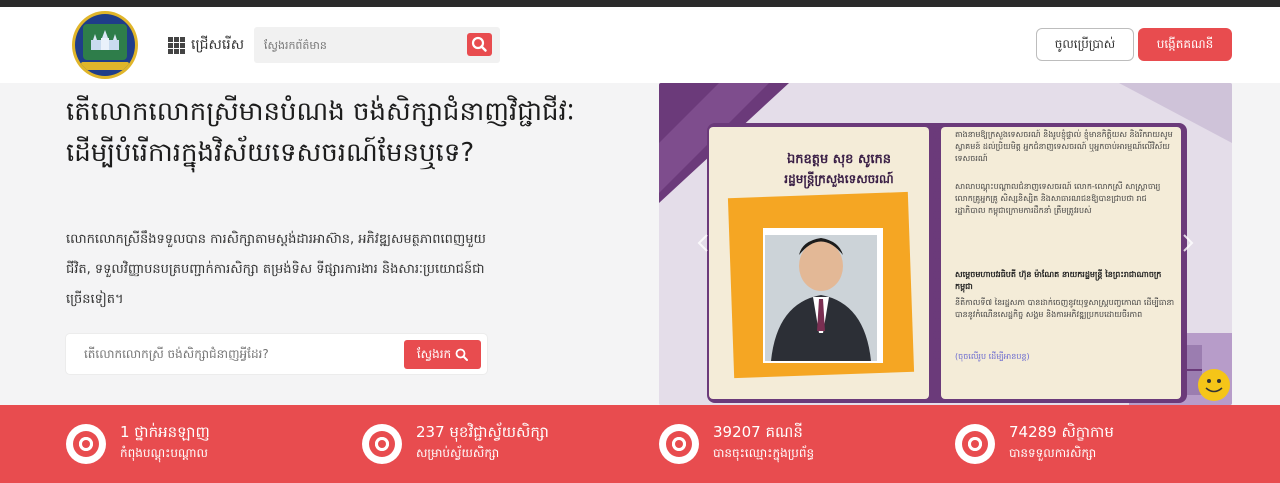 The width and height of the screenshot is (1280, 483). What do you see at coordinates (839, 179) in the screenshot?
I see `minister-title: រដ្ឋមន្ត្រីក្រសួងទេសចរណ៍` at bounding box center [839, 179].